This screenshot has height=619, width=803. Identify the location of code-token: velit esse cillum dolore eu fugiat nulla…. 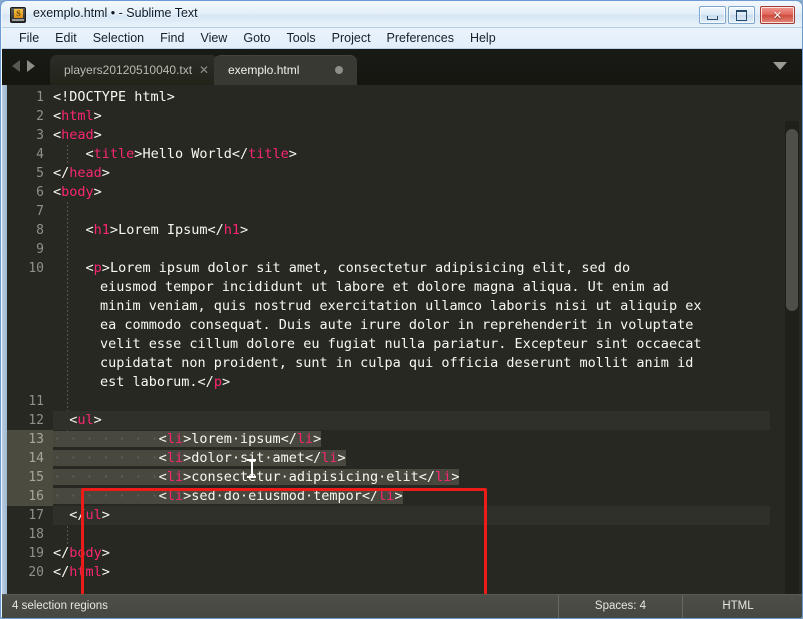
(401, 344).